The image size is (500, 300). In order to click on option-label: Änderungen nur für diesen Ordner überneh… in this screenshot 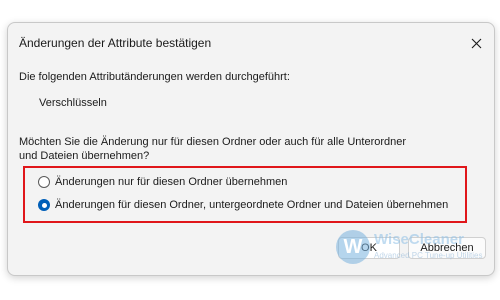, I will do `click(171, 182)`.